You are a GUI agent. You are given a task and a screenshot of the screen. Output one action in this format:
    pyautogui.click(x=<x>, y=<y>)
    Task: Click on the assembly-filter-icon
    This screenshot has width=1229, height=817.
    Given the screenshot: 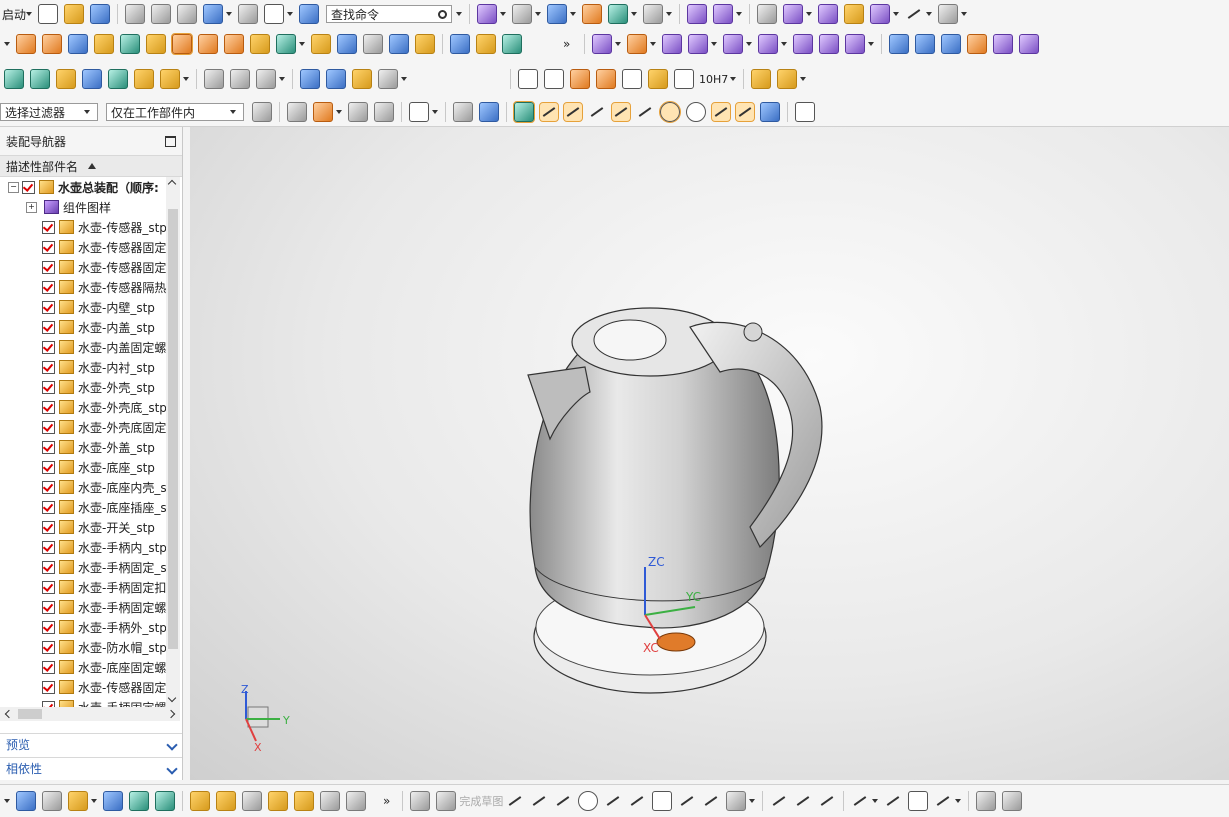 What is the action you would take?
    pyautogui.click(x=262, y=112)
    